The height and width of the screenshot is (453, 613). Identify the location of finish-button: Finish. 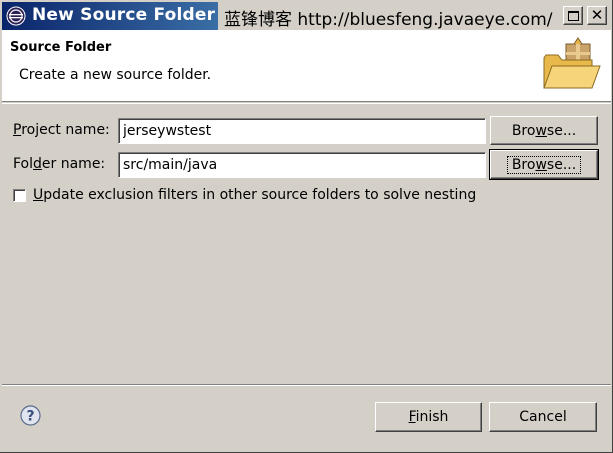
(428, 417).